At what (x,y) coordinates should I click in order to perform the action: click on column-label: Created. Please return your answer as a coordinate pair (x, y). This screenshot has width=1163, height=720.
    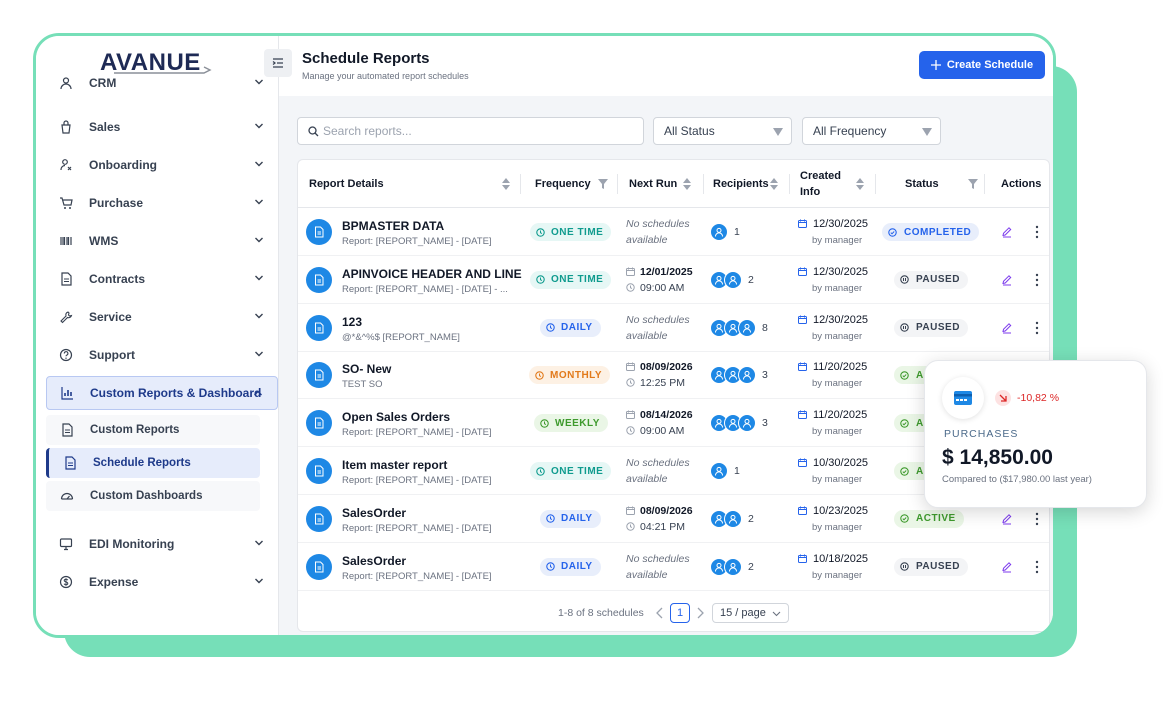
    Looking at the image, I should click on (820, 176).